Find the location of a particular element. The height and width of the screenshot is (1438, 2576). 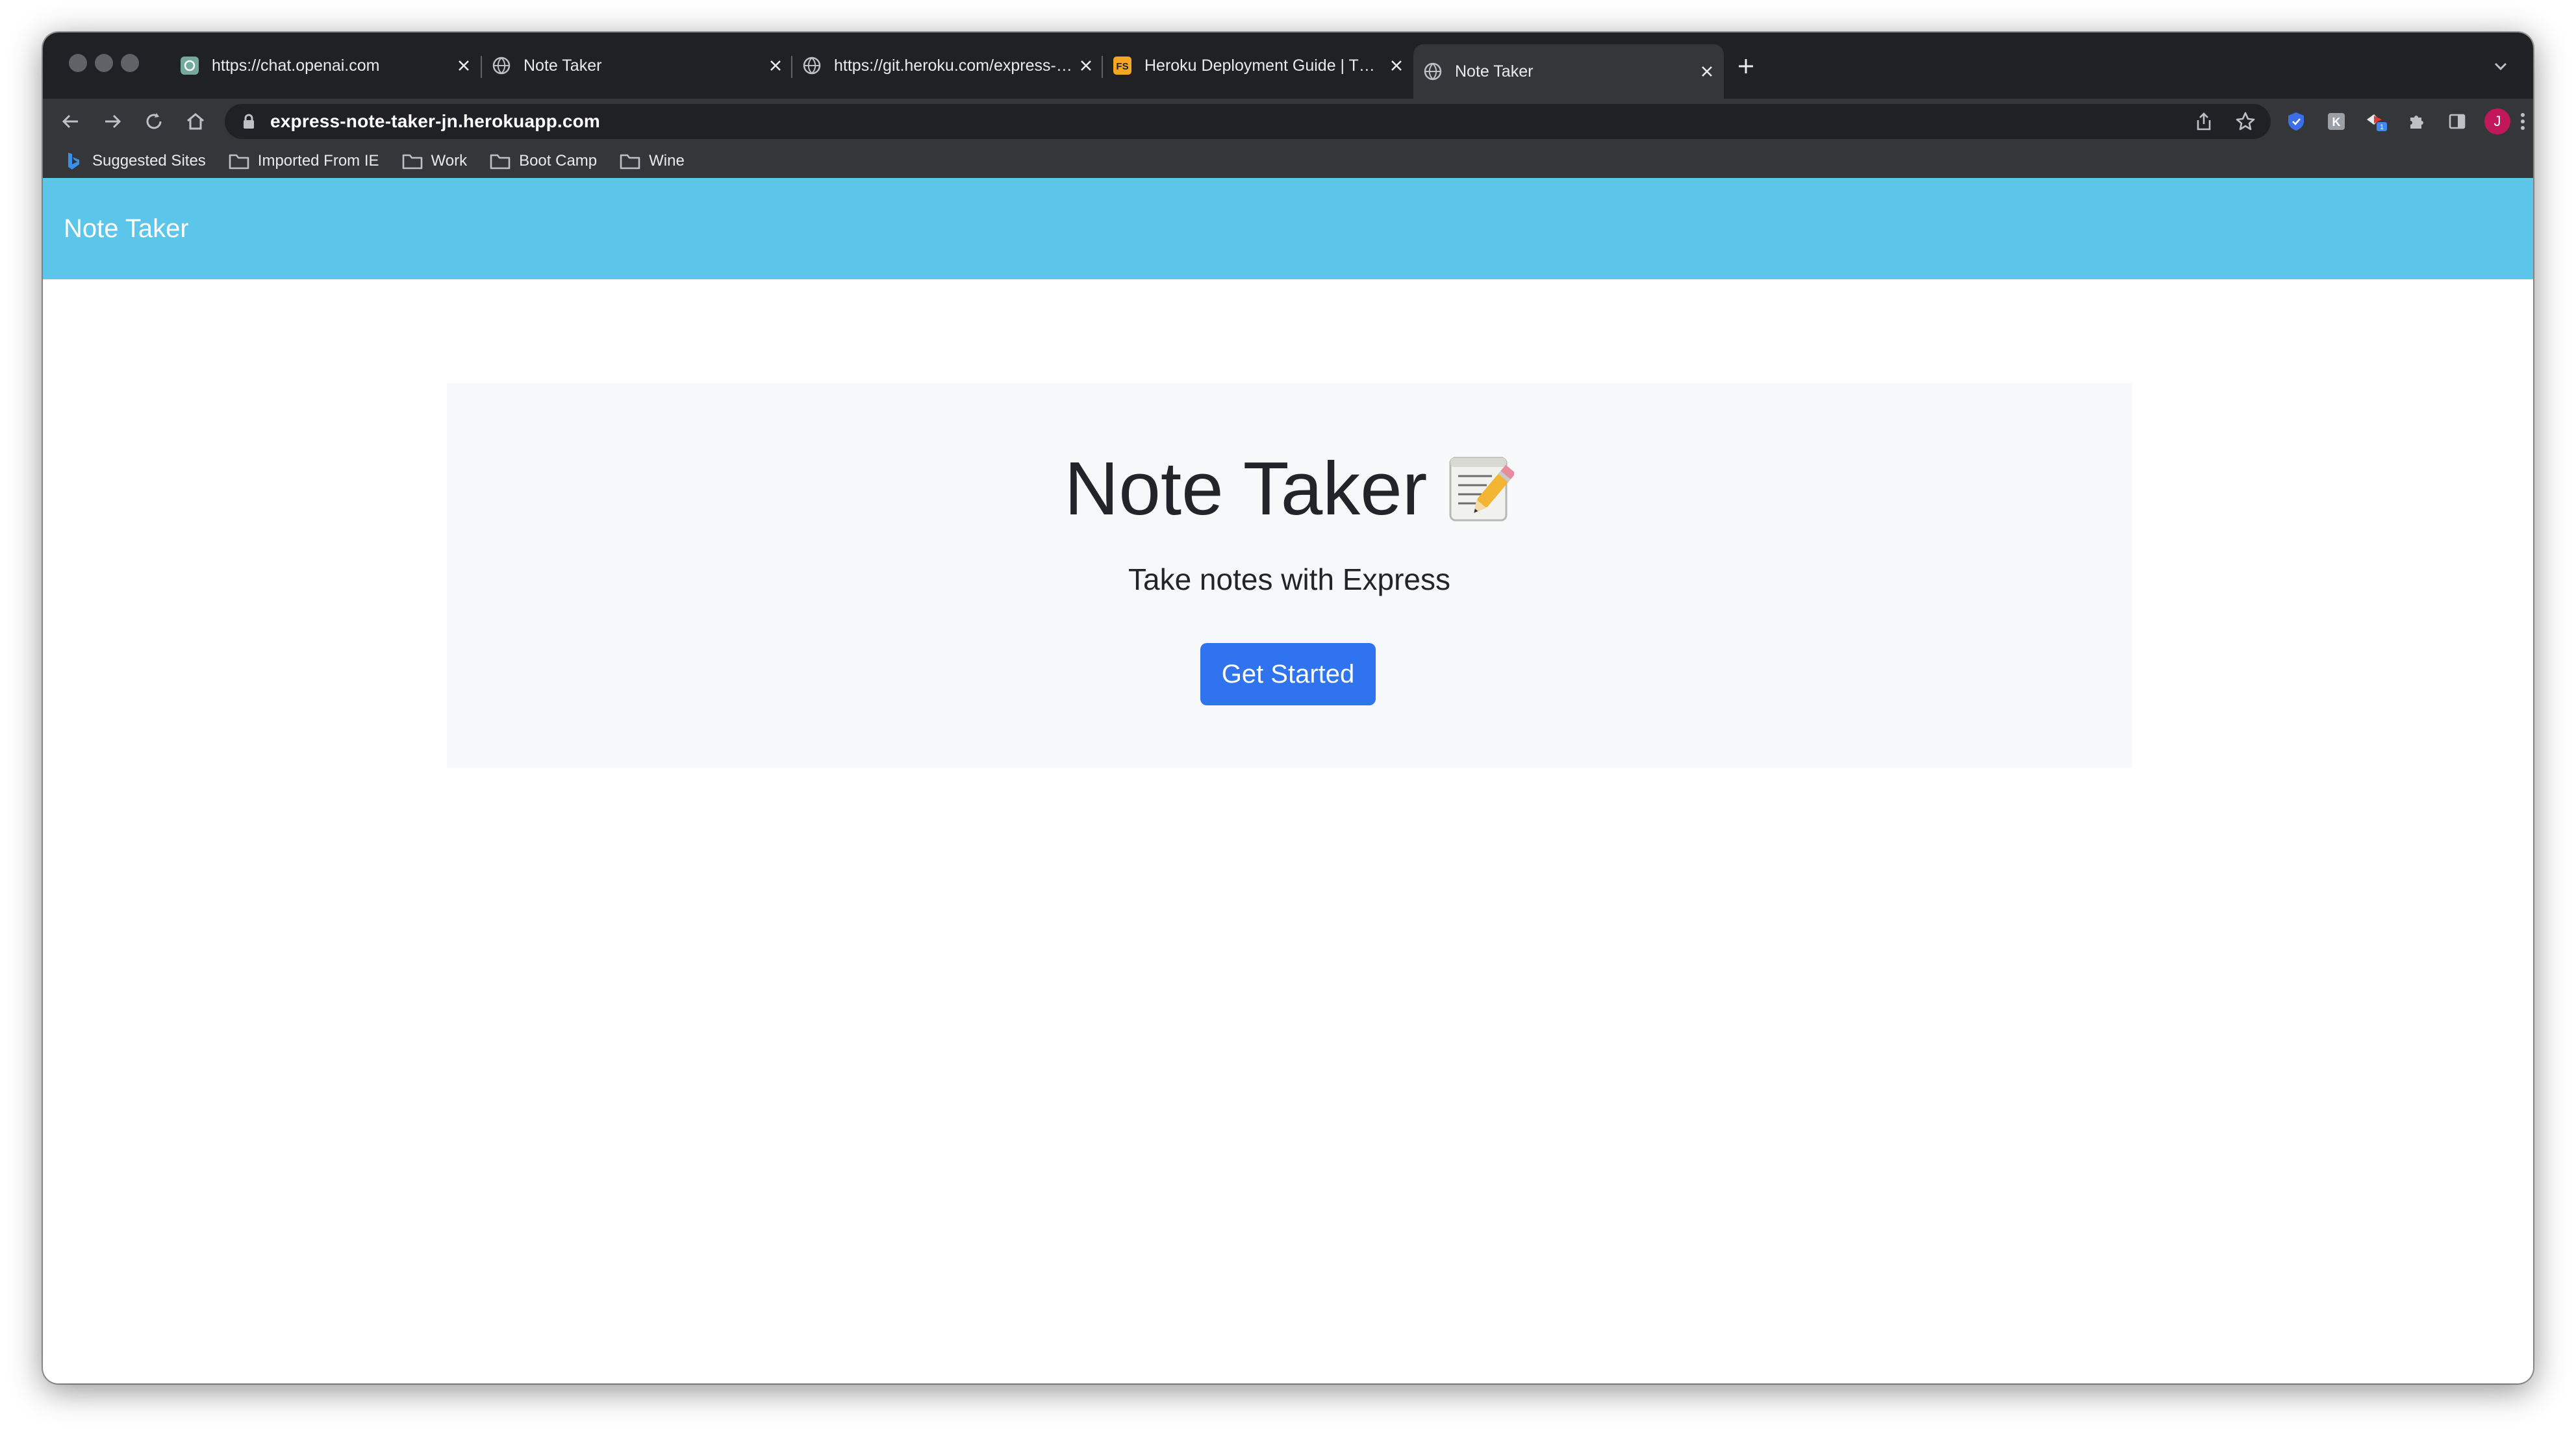

side-panel-icon is located at coordinates (2457, 122).